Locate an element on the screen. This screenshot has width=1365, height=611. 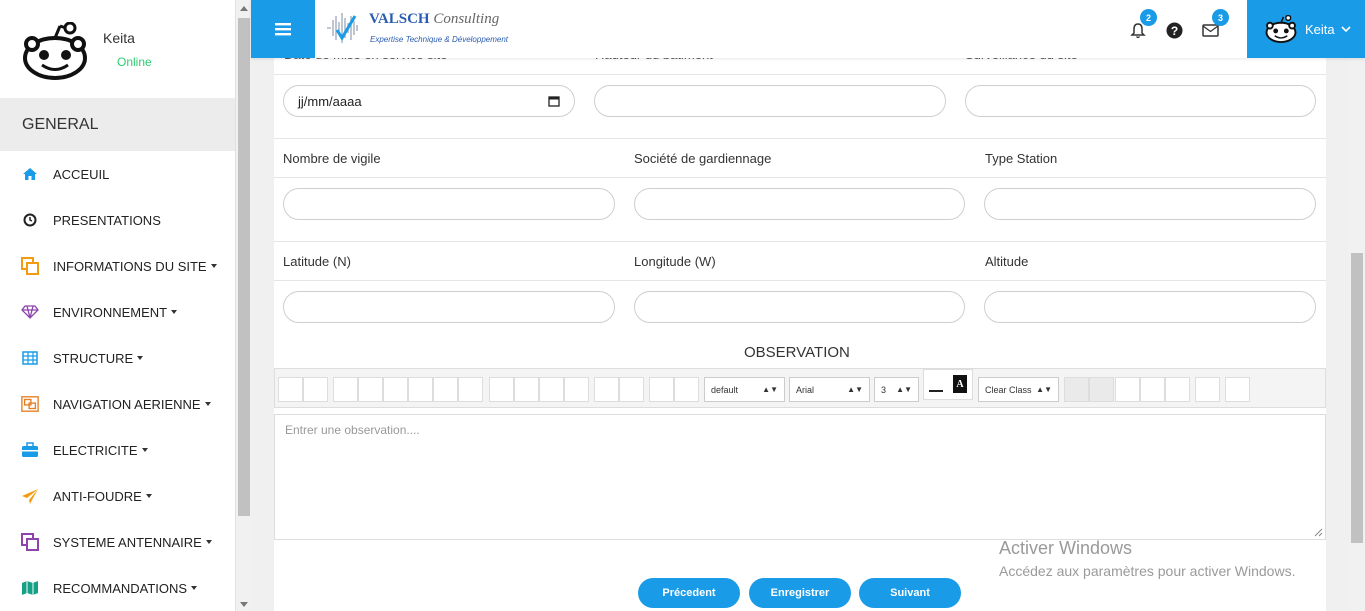
sidebar-section-title: GENERAL is located at coordinates (117, 124).